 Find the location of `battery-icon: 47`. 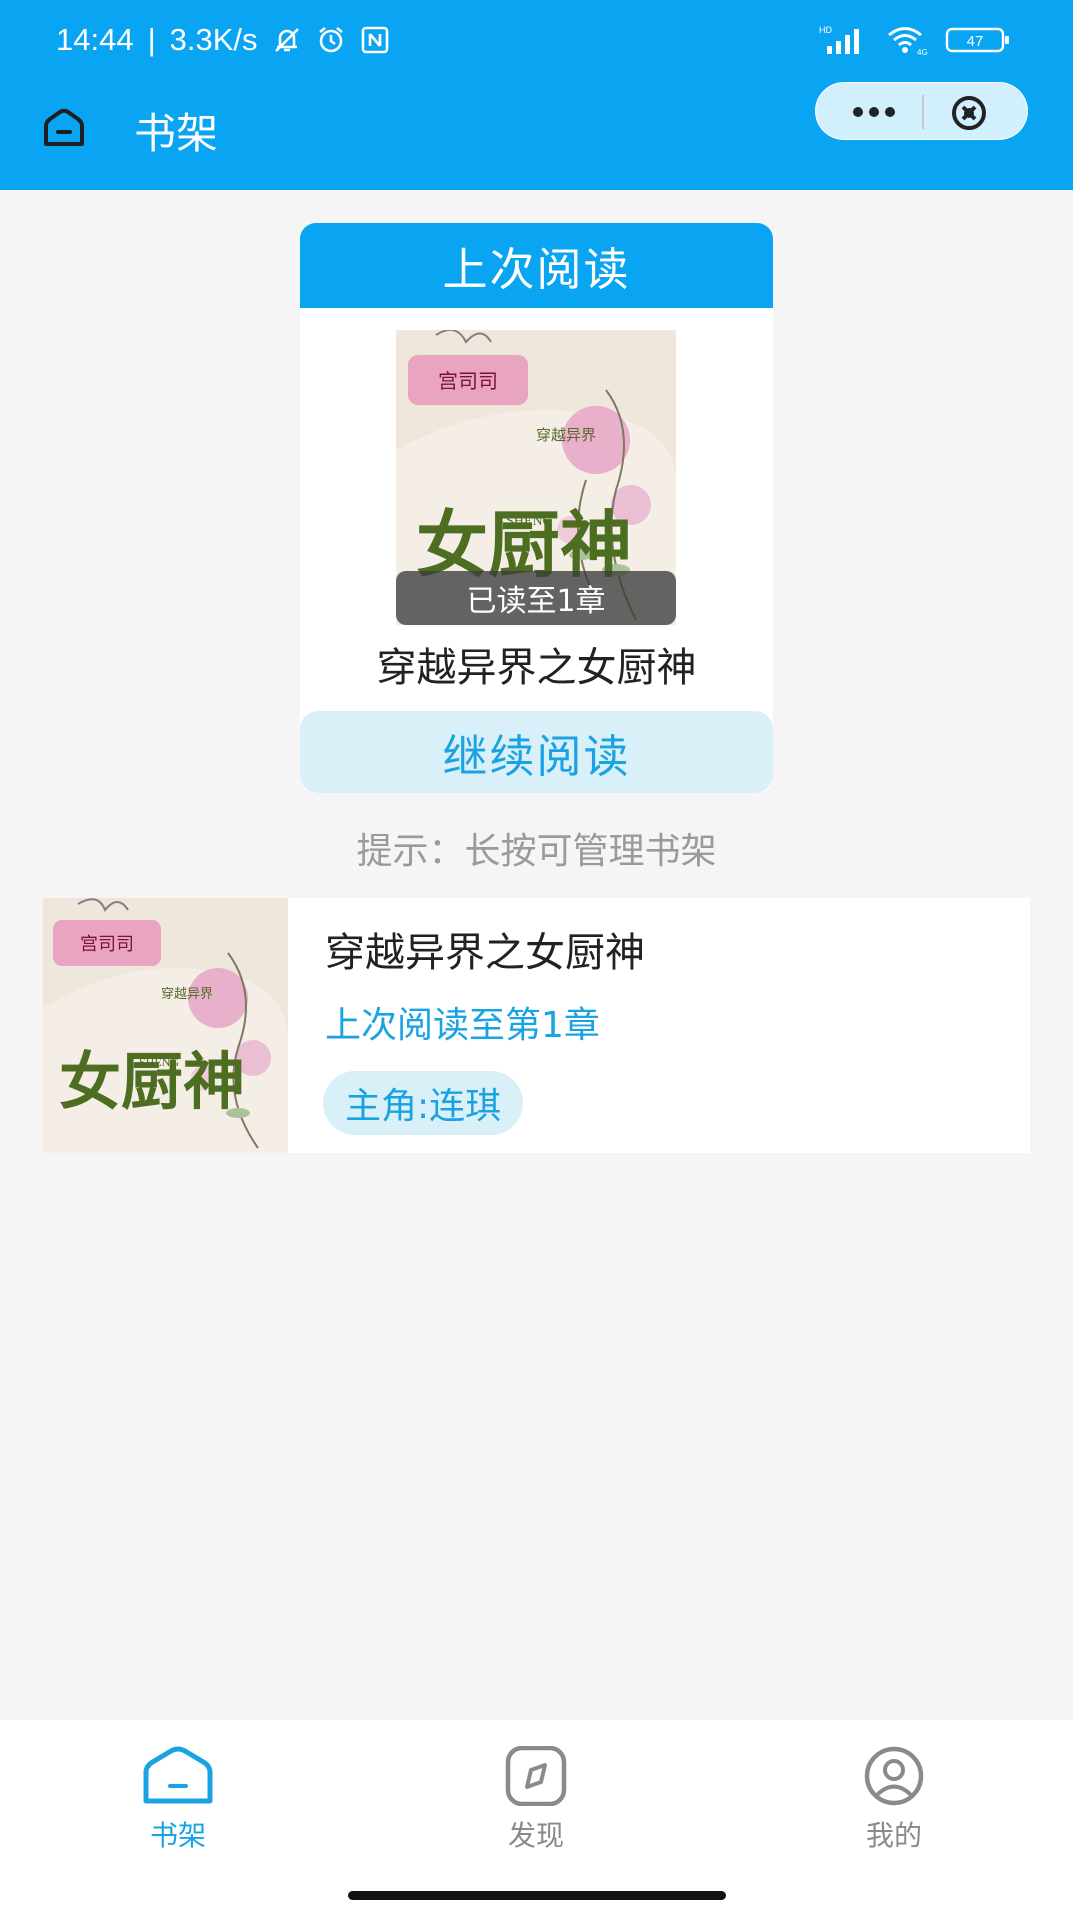

battery-icon: 47 is located at coordinates (977, 40).